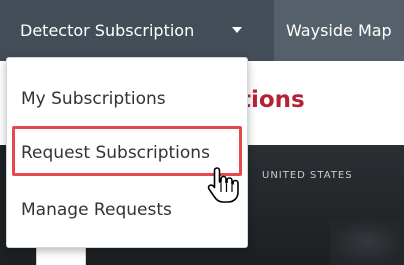  I want to click on map-region-label: UNITED STATES, so click(307, 175).